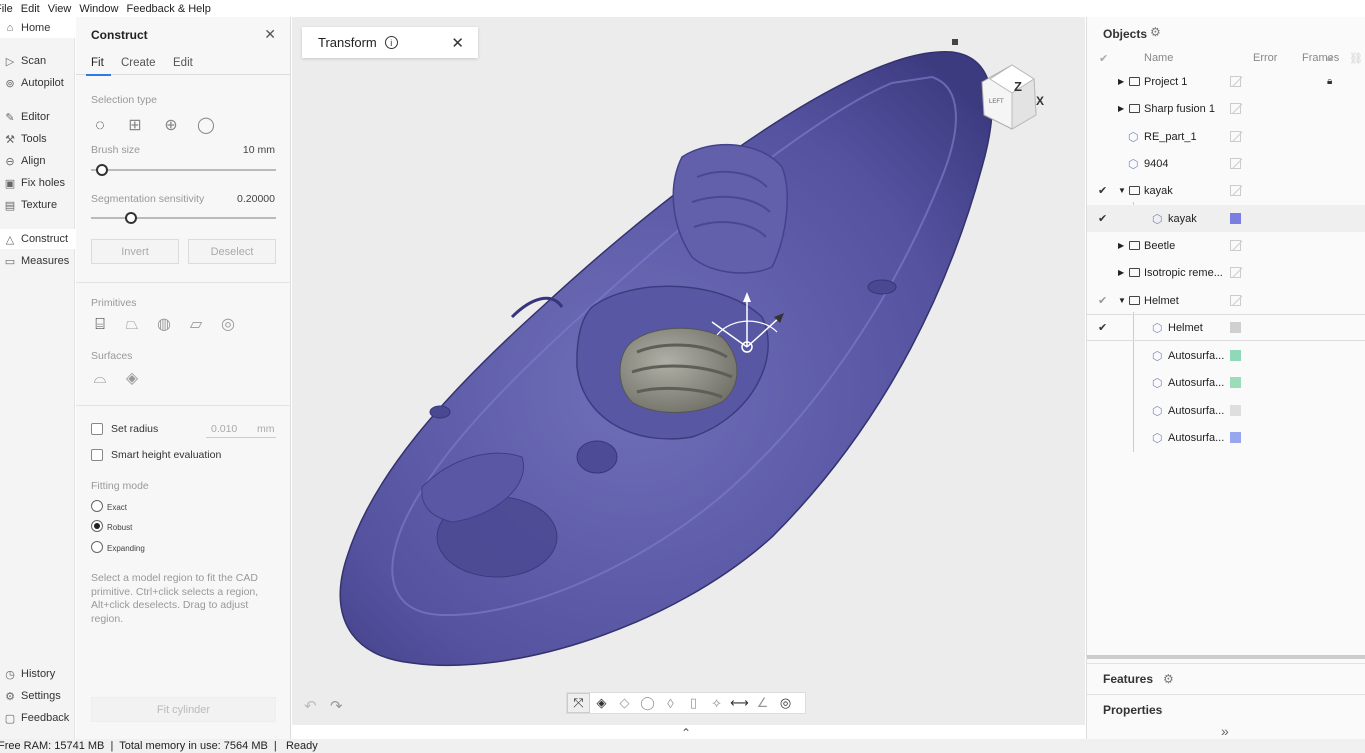 This screenshot has height=753, width=1365. What do you see at coordinates (686, 733) in the screenshot?
I see `expand-up-icon: ⌃` at bounding box center [686, 733].